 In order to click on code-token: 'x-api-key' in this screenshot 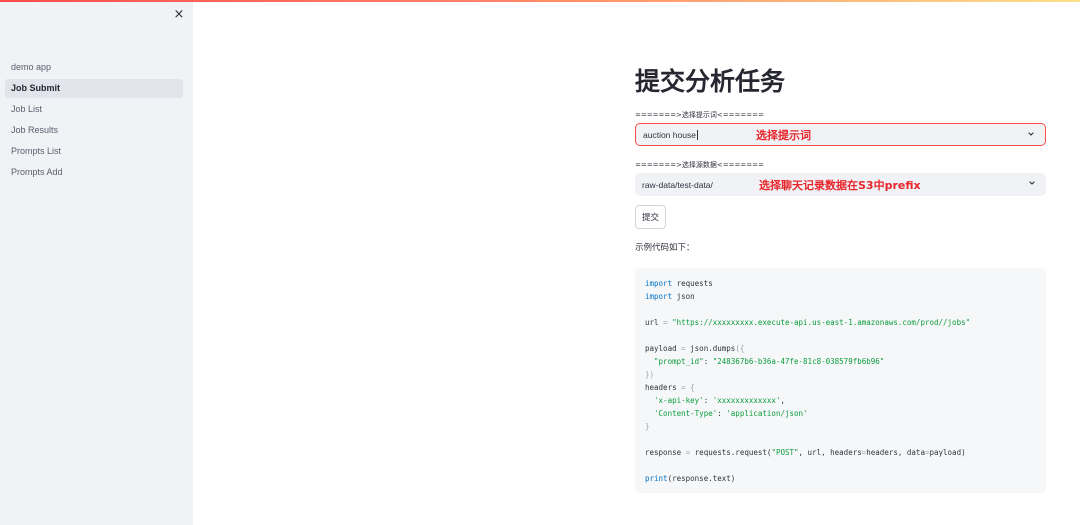, I will do `click(674, 400)`.